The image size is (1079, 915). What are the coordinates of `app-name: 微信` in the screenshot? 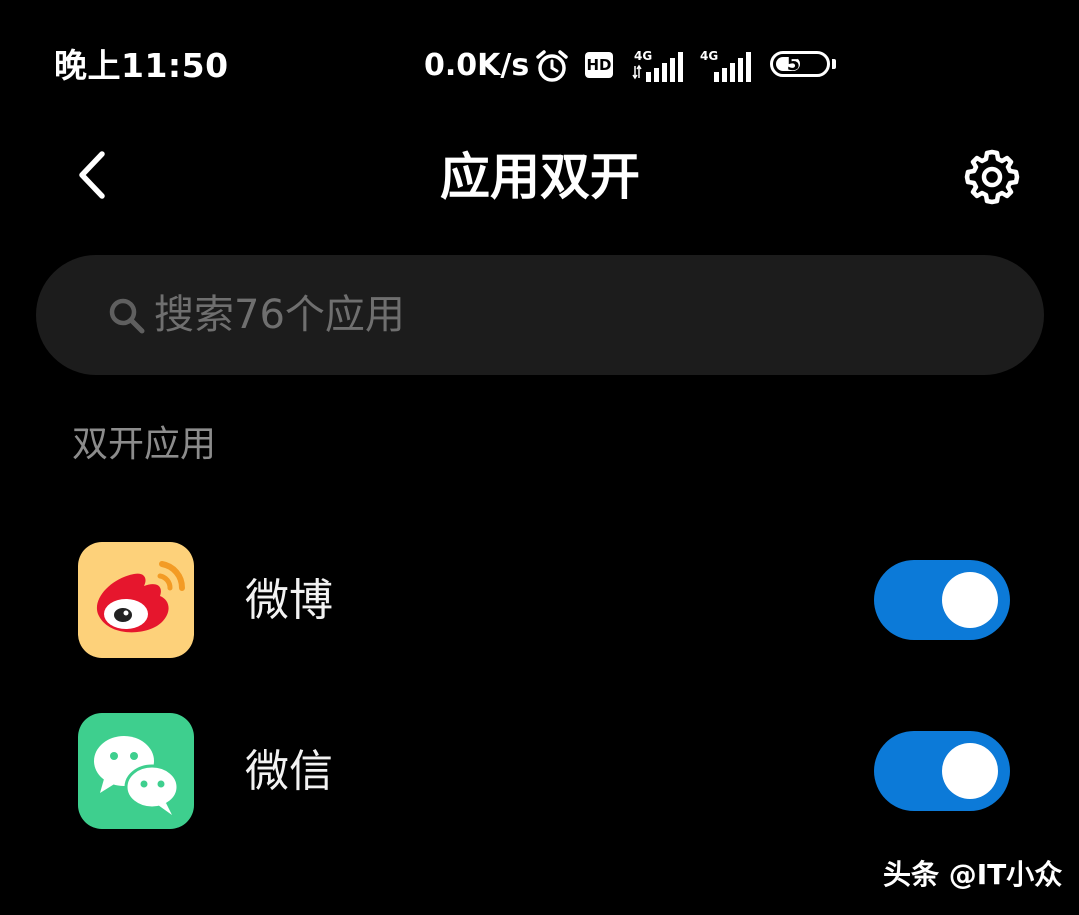 It's located at (289, 771).